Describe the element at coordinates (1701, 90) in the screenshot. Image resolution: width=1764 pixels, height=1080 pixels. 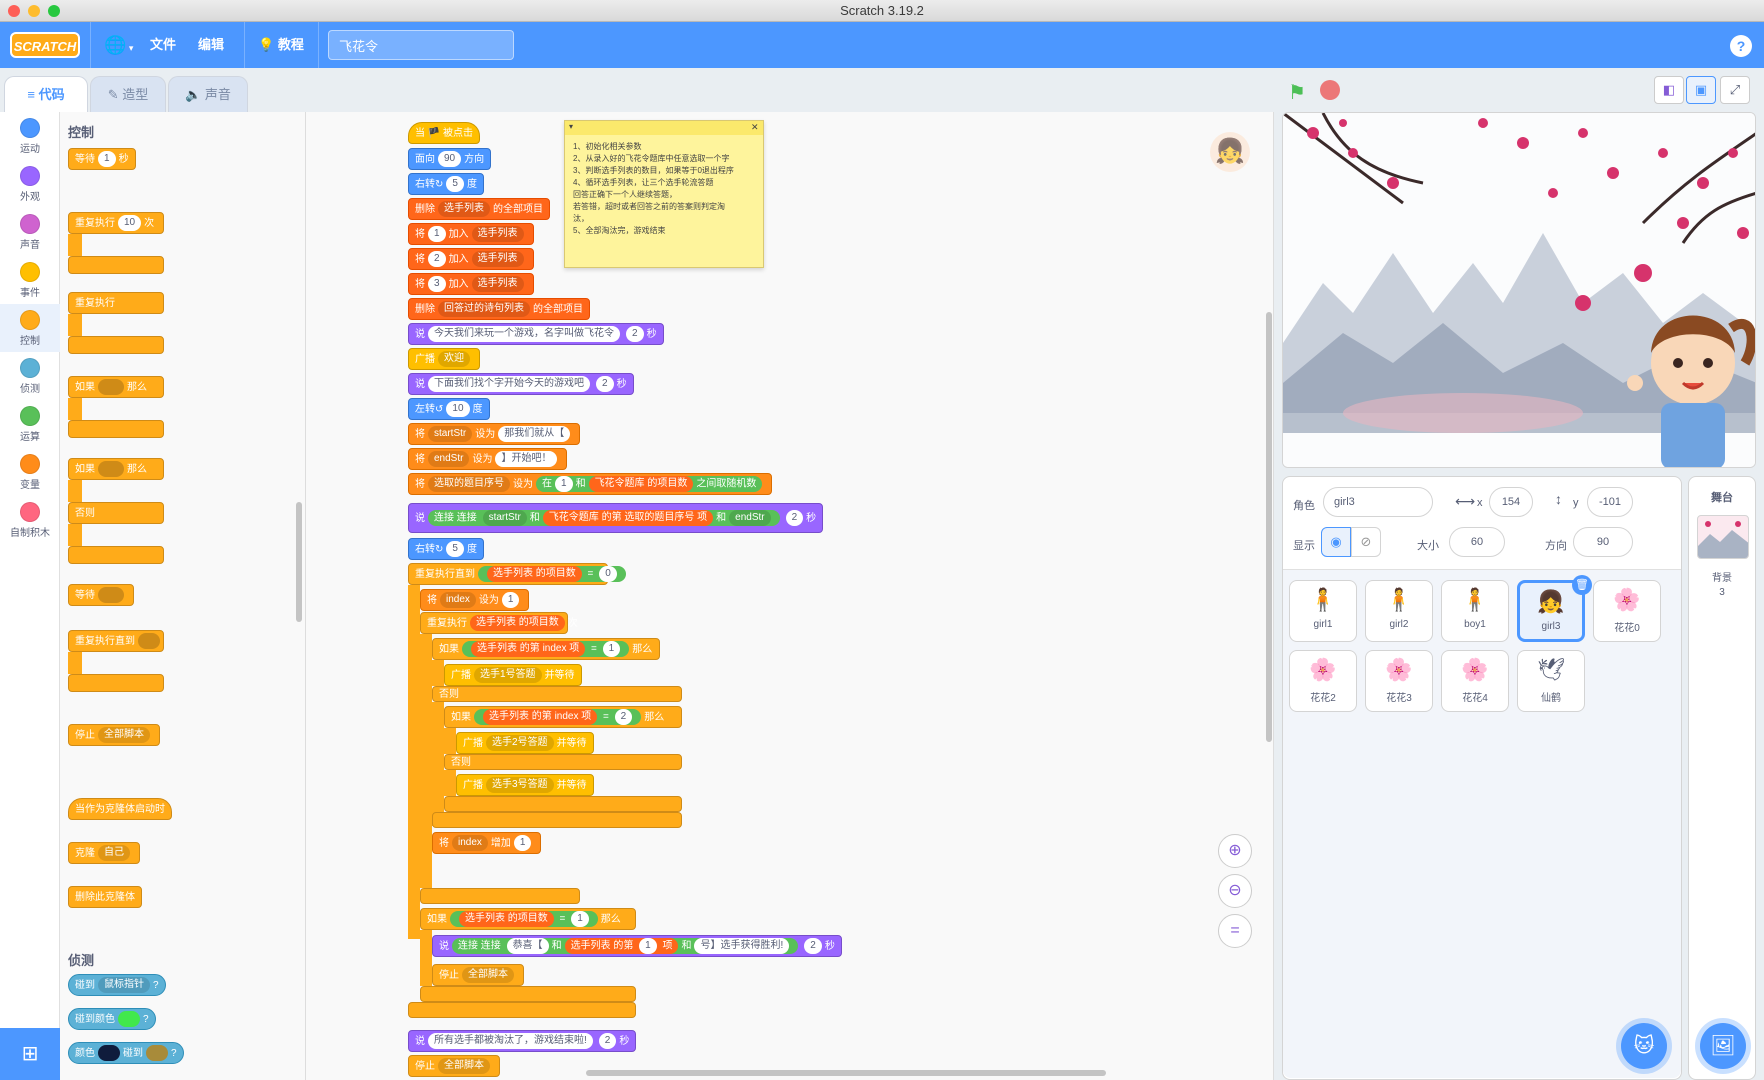
I see `normal-stage-button: ▣` at that location.